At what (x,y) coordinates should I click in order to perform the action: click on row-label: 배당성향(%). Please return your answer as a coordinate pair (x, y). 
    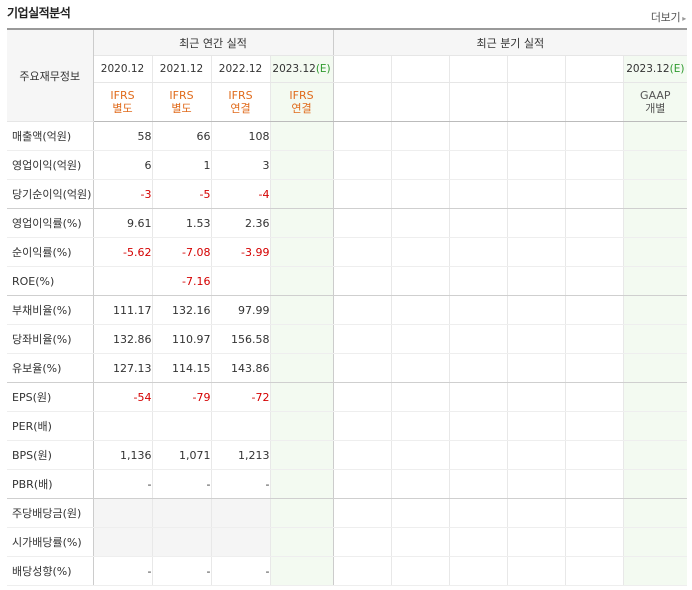
    Looking at the image, I should click on (50, 571).